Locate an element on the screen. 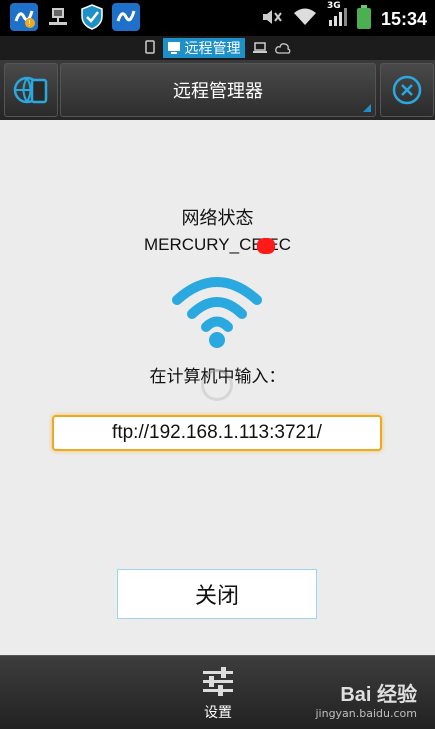 The width and height of the screenshot is (435, 729). phone-tab-icon is located at coordinates (149, 48).